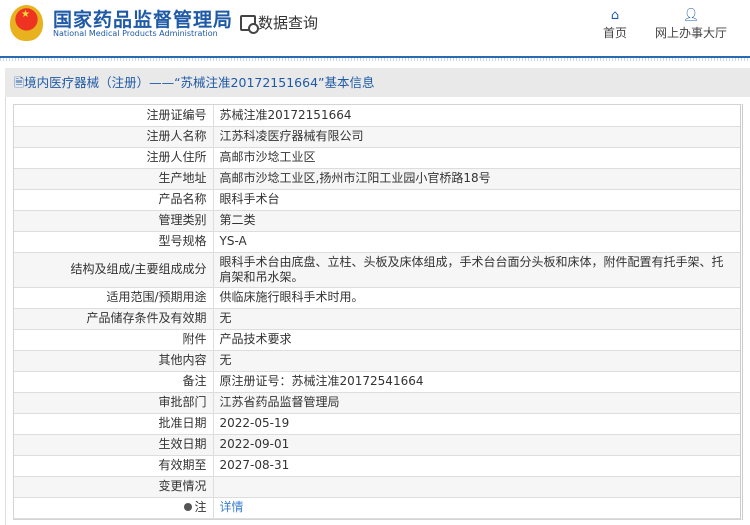 This screenshot has width=750, height=525. I want to click on pin-icon, so click(188, 507).